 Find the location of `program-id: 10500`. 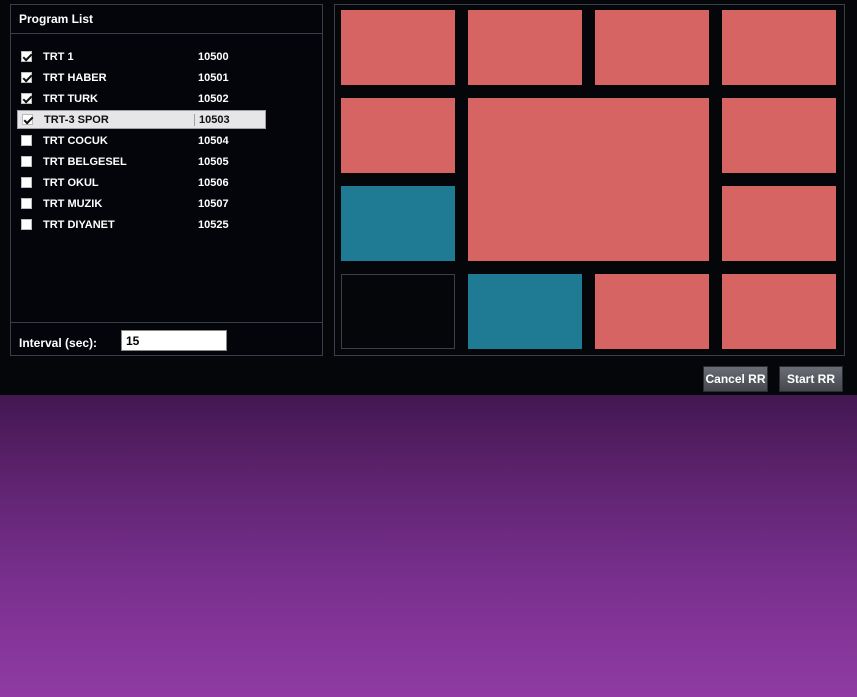

program-id: 10500 is located at coordinates (213, 56).